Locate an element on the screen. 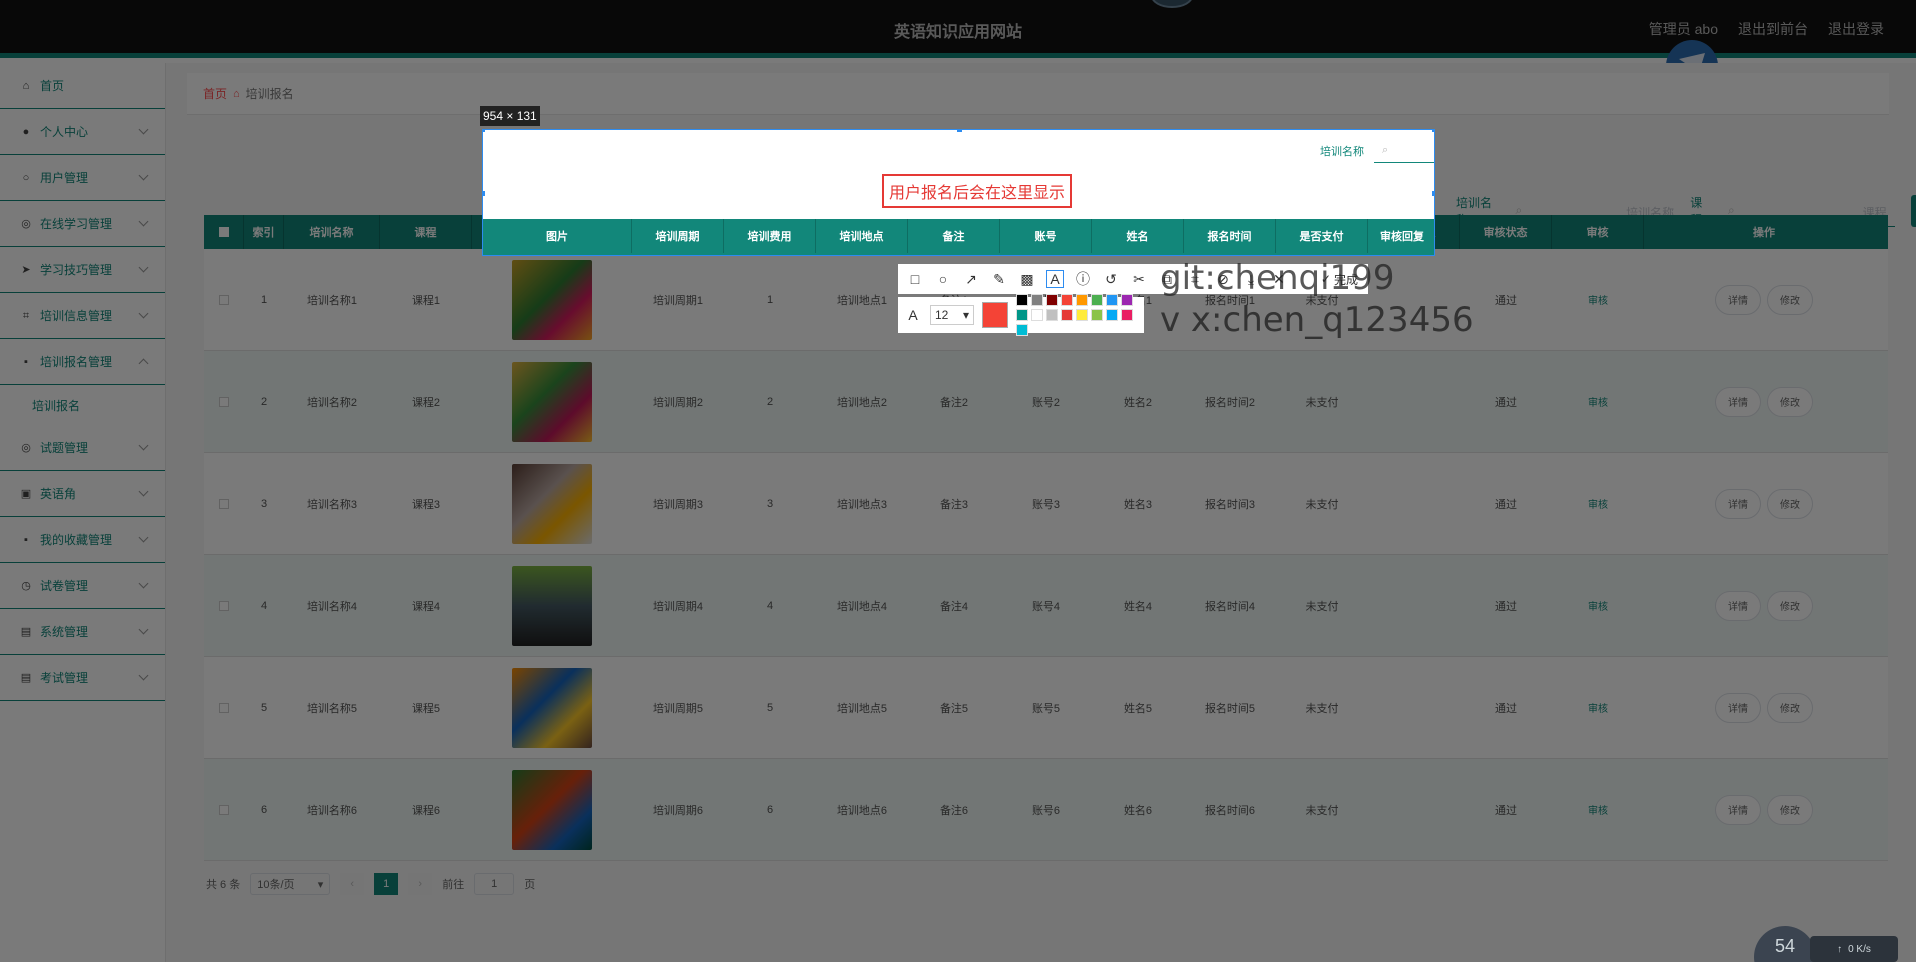 The image size is (1916, 962). goto-page-input: 1 is located at coordinates (494, 884).